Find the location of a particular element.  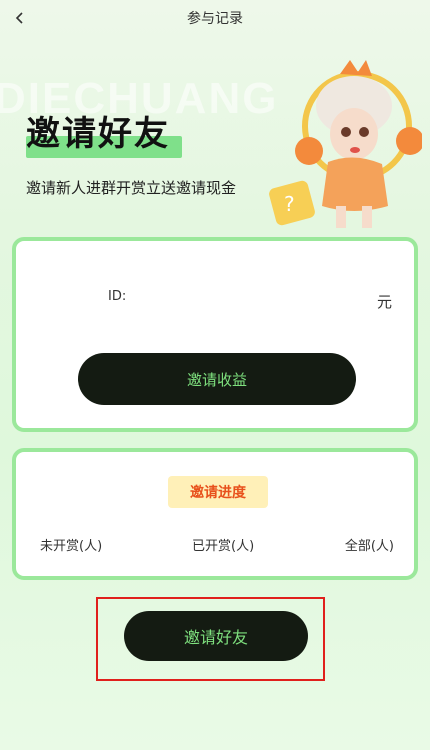

hero-title: 邀请好友 is located at coordinates (98, 130).